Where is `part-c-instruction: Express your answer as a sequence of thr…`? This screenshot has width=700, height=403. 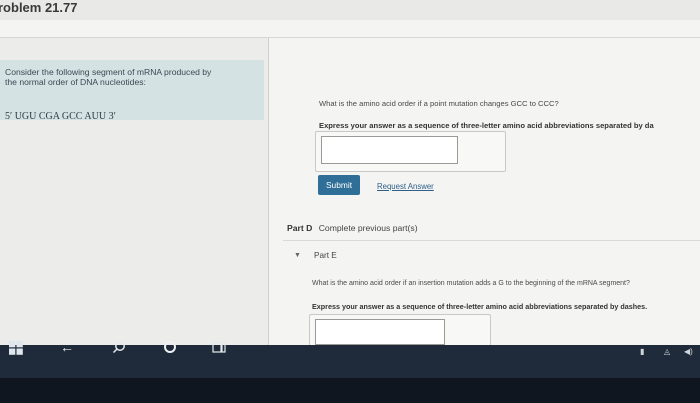
part-c-instruction: Express your answer as a sequence of thr… is located at coordinates (486, 125).